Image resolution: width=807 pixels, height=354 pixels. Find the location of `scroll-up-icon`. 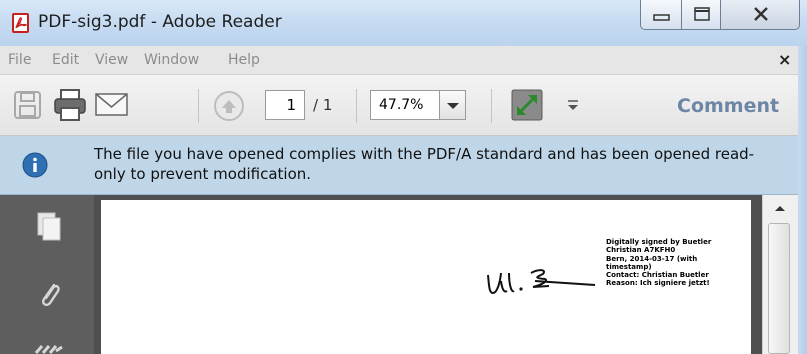

scroll-up-icon is located at coordinates (780, 208).